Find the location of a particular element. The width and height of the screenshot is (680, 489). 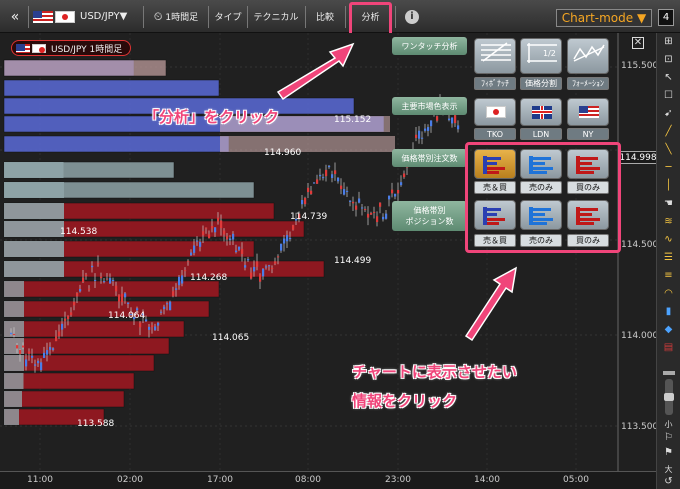

pointer-icon: ↖ is located at coordinates (668, 77).